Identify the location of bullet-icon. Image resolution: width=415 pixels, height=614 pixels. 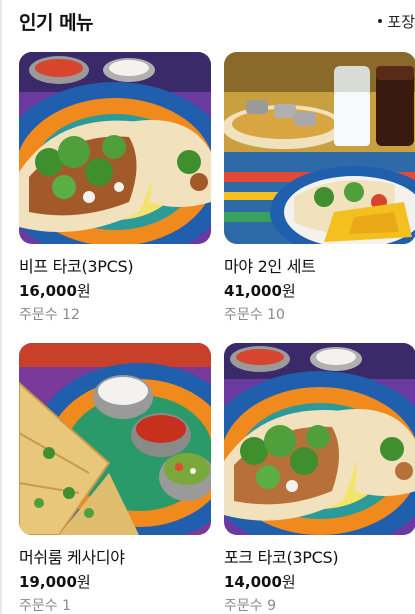
(380, 20).